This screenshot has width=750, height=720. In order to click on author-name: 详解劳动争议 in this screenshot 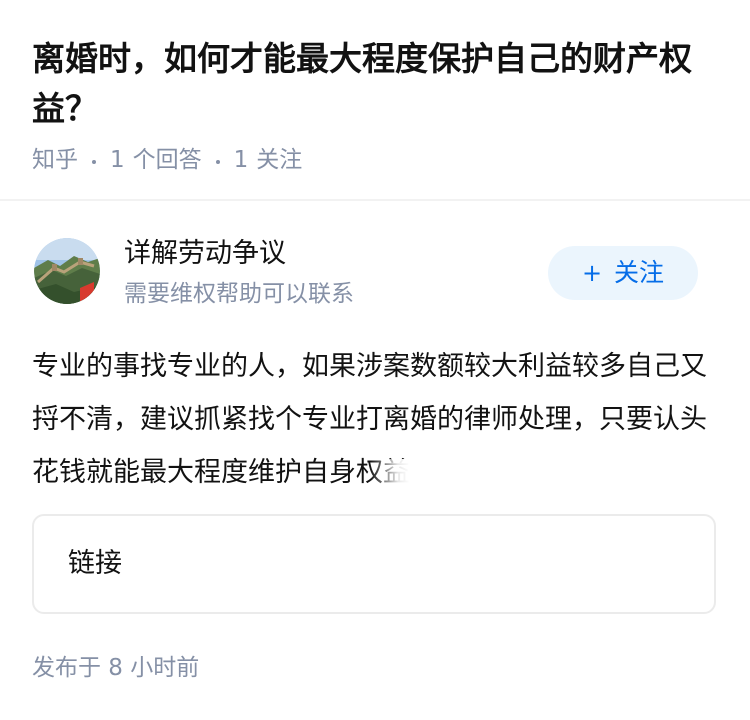, I will do `click(205, 254)`.